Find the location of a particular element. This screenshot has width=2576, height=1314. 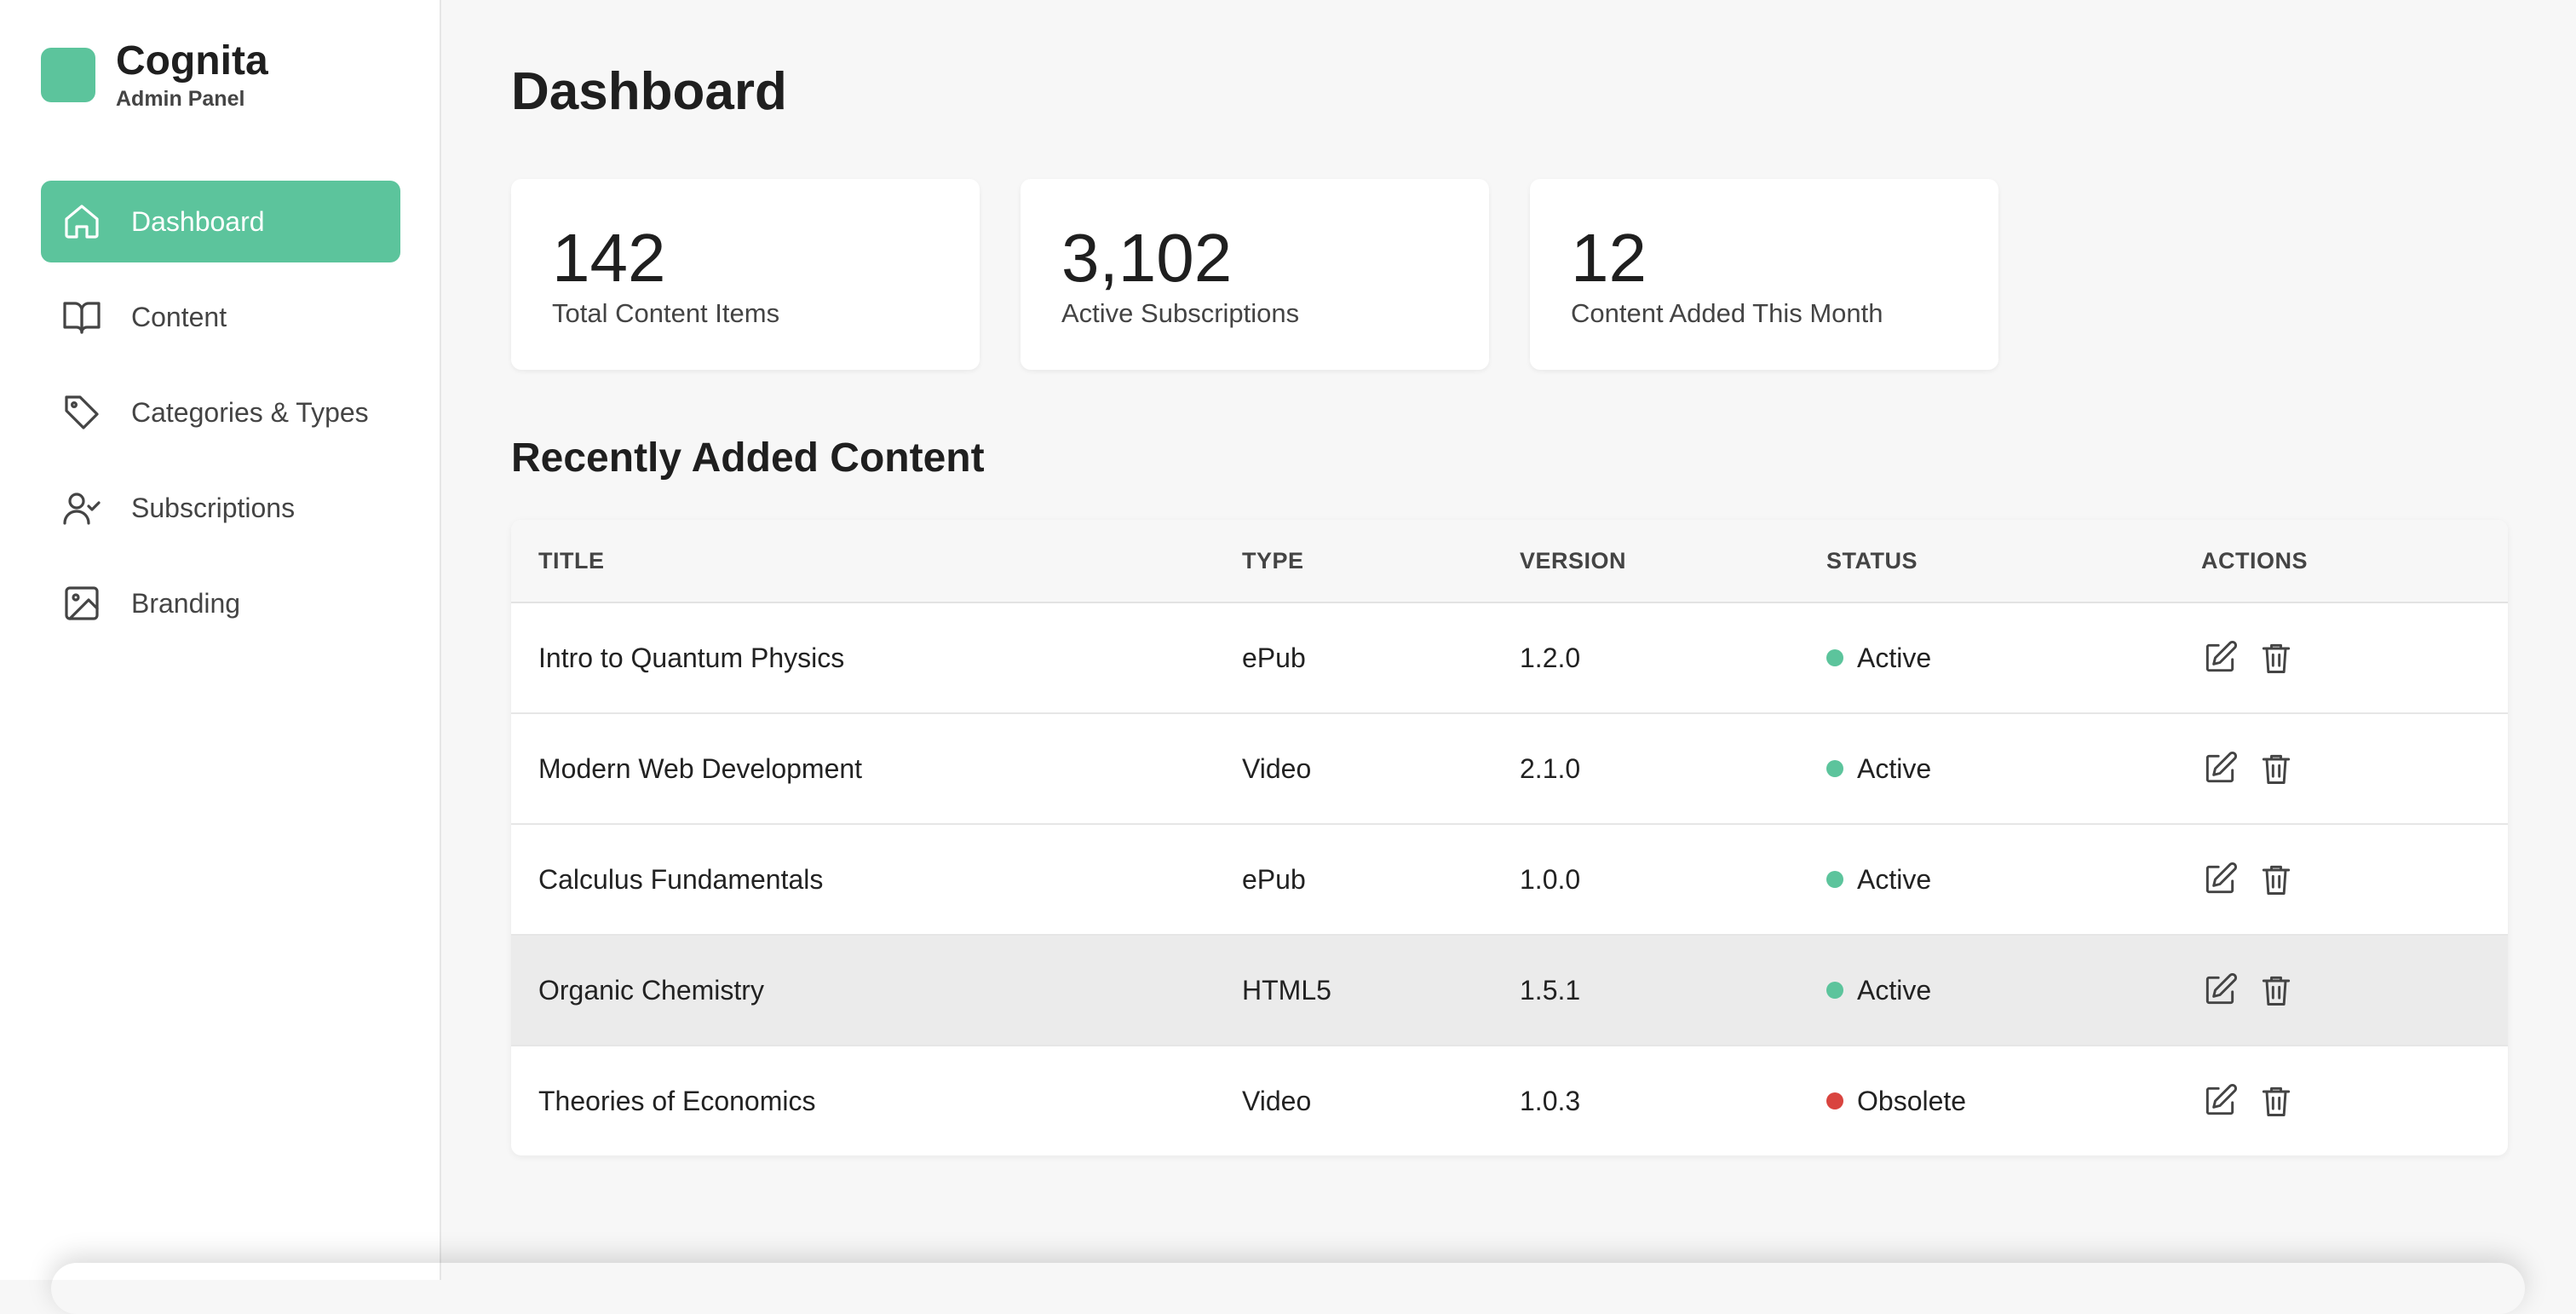

cell-title: Theories of Economics is located at coordinates (677, 1101).